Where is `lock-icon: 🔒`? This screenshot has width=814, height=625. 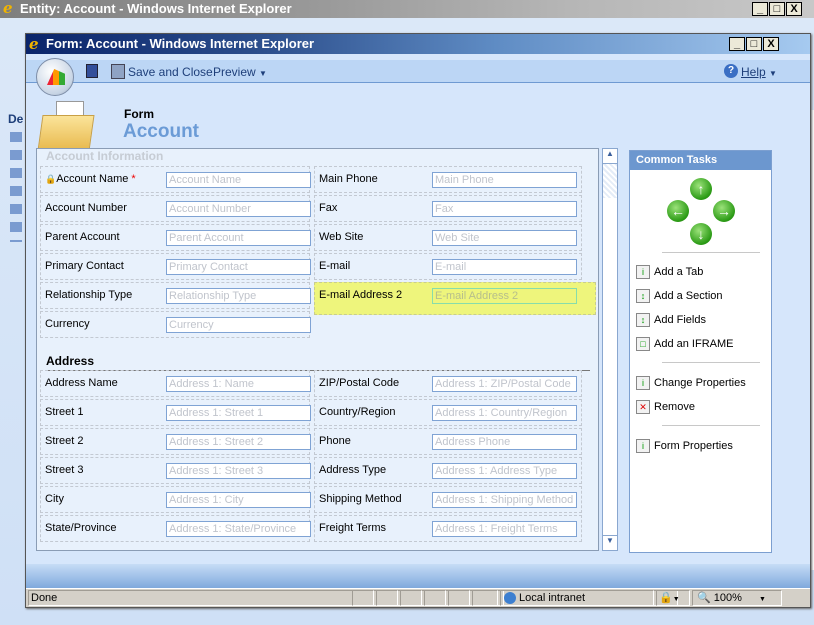
lock-icon: 🔒 is located at coordinates (666, 598).